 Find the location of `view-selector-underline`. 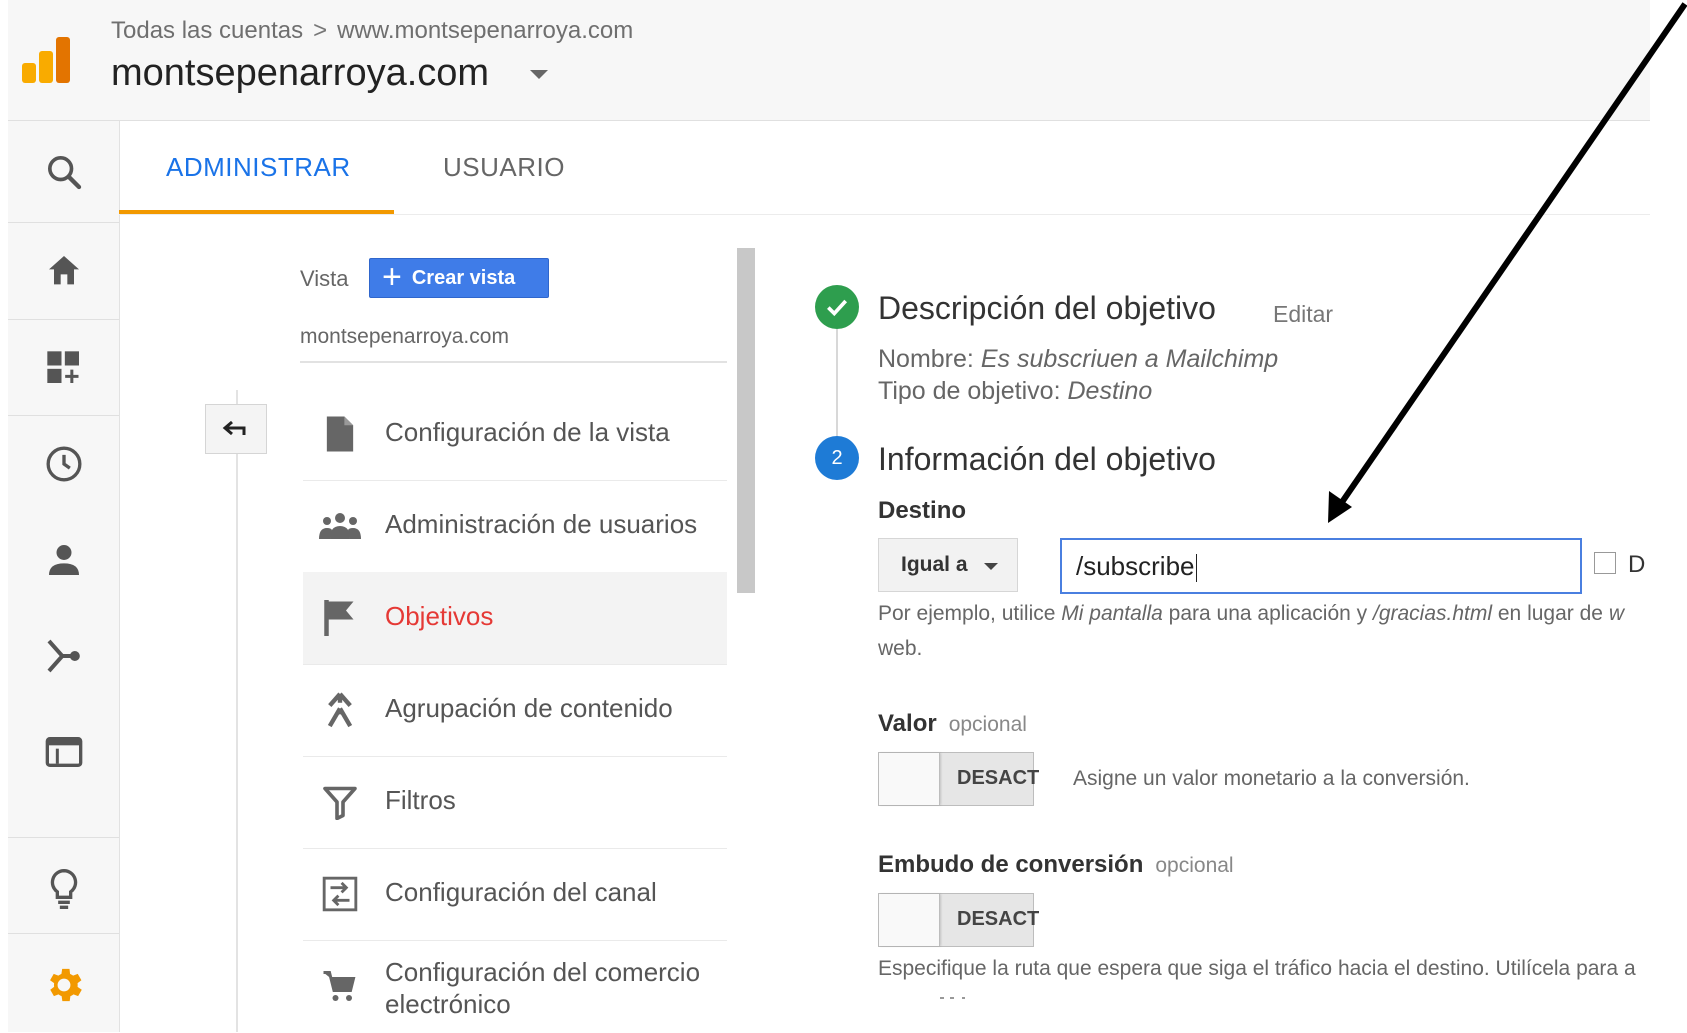

view-selector-underline is located at coordinates (513, 362).